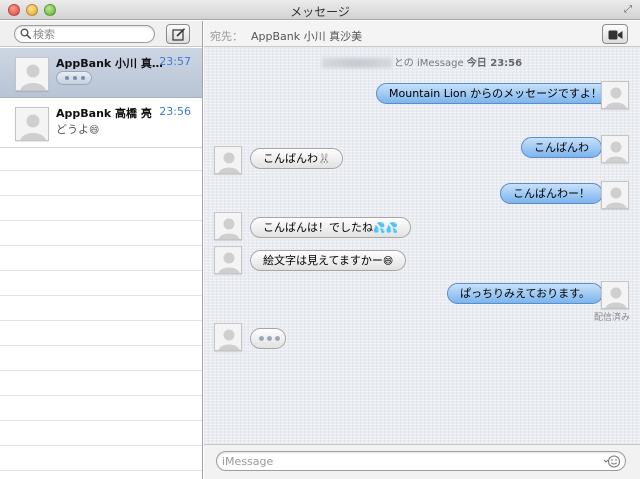 The image size is (640, 479). I want to click on conversation-preview: どうよ😄, so click(77, 129).